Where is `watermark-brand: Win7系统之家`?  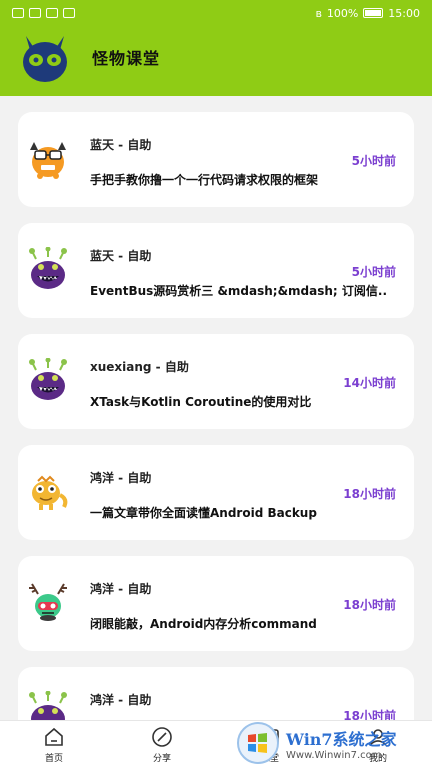 watermark-brand: Win7系统之家 is located at coordinates (341, 739).